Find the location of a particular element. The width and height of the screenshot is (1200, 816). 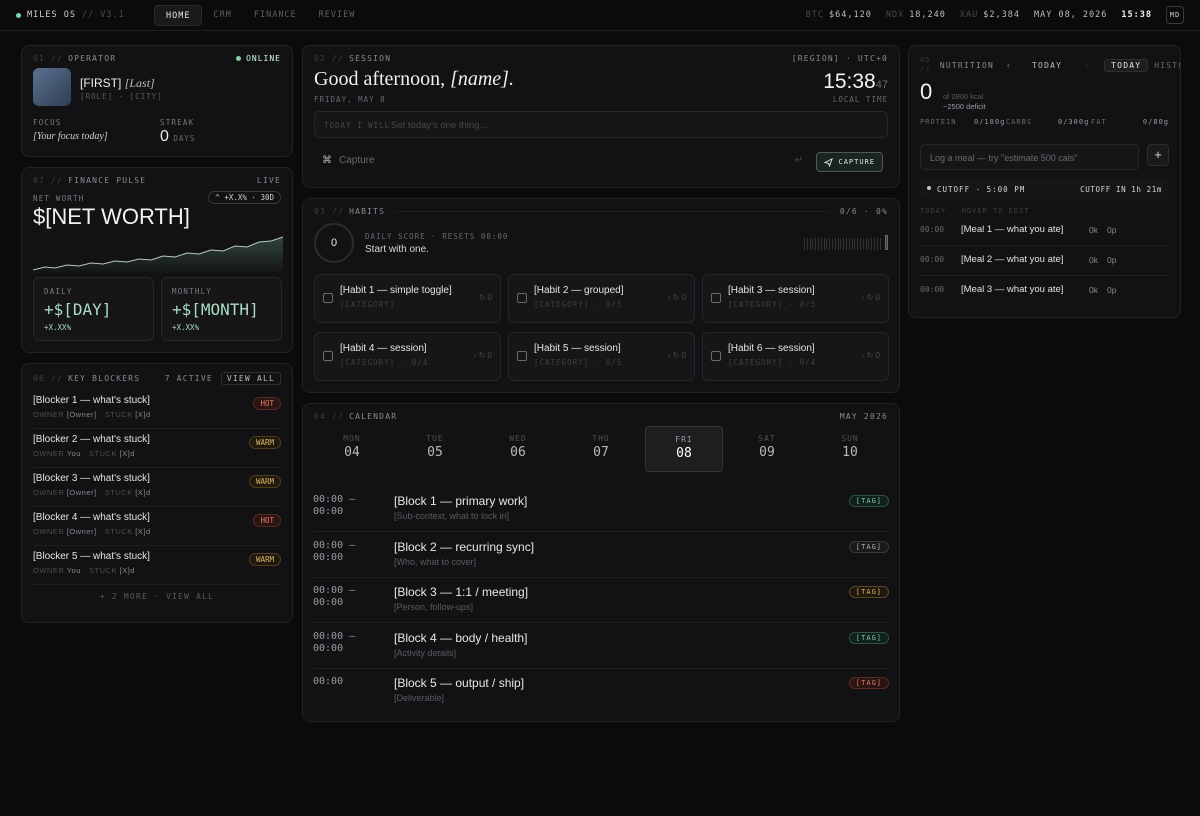

cutoff-time: CUTOFF · 5:00 PM is located at coordinates (981, 189).